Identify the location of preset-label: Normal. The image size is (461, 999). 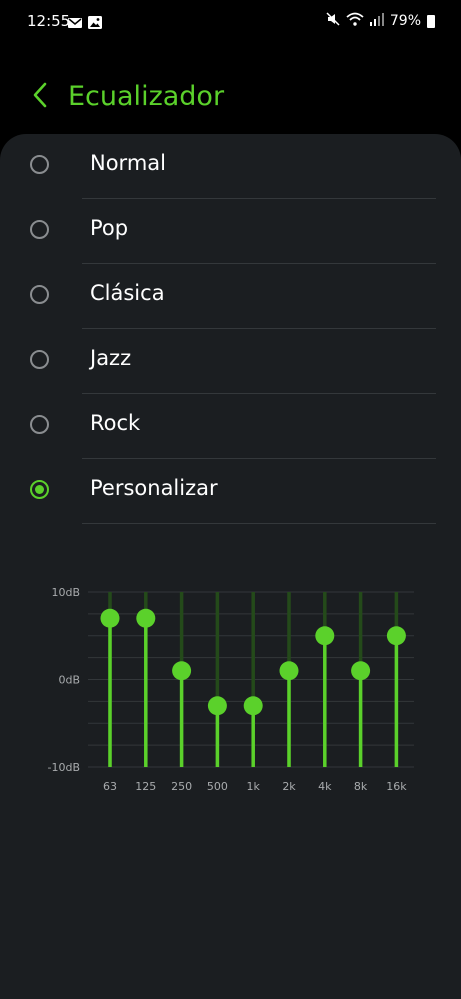
(128, 163).